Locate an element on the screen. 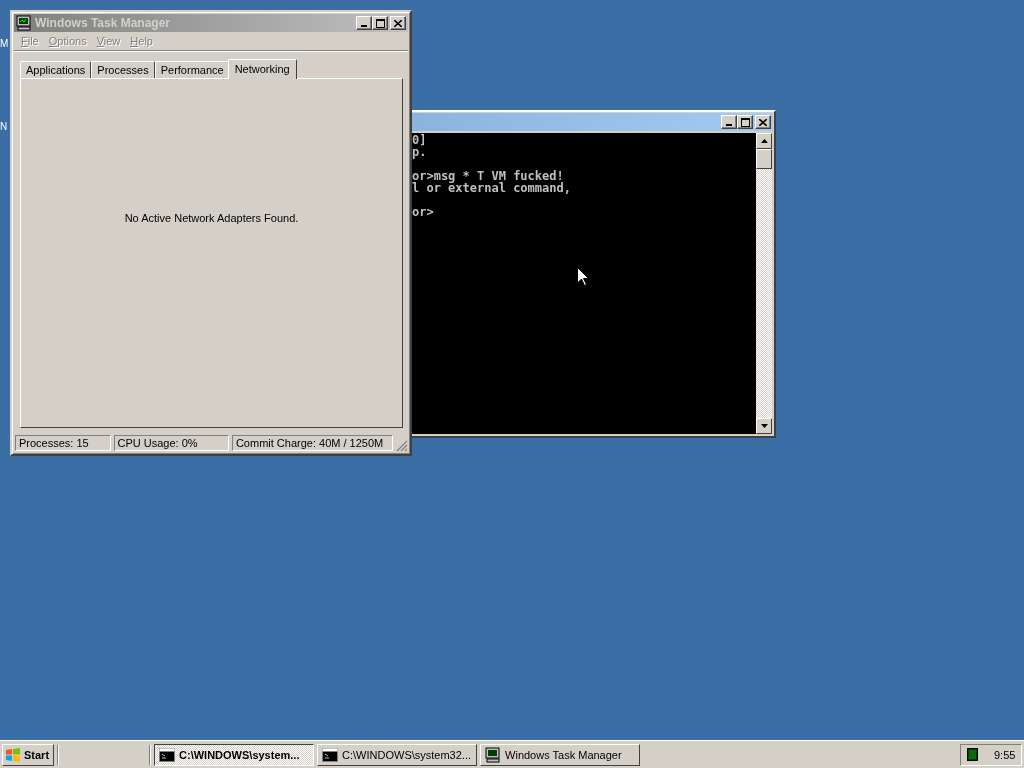 The image size is (1024, 768). taskbar-button: Windows Task Manager is located at coordinates (560, 754).